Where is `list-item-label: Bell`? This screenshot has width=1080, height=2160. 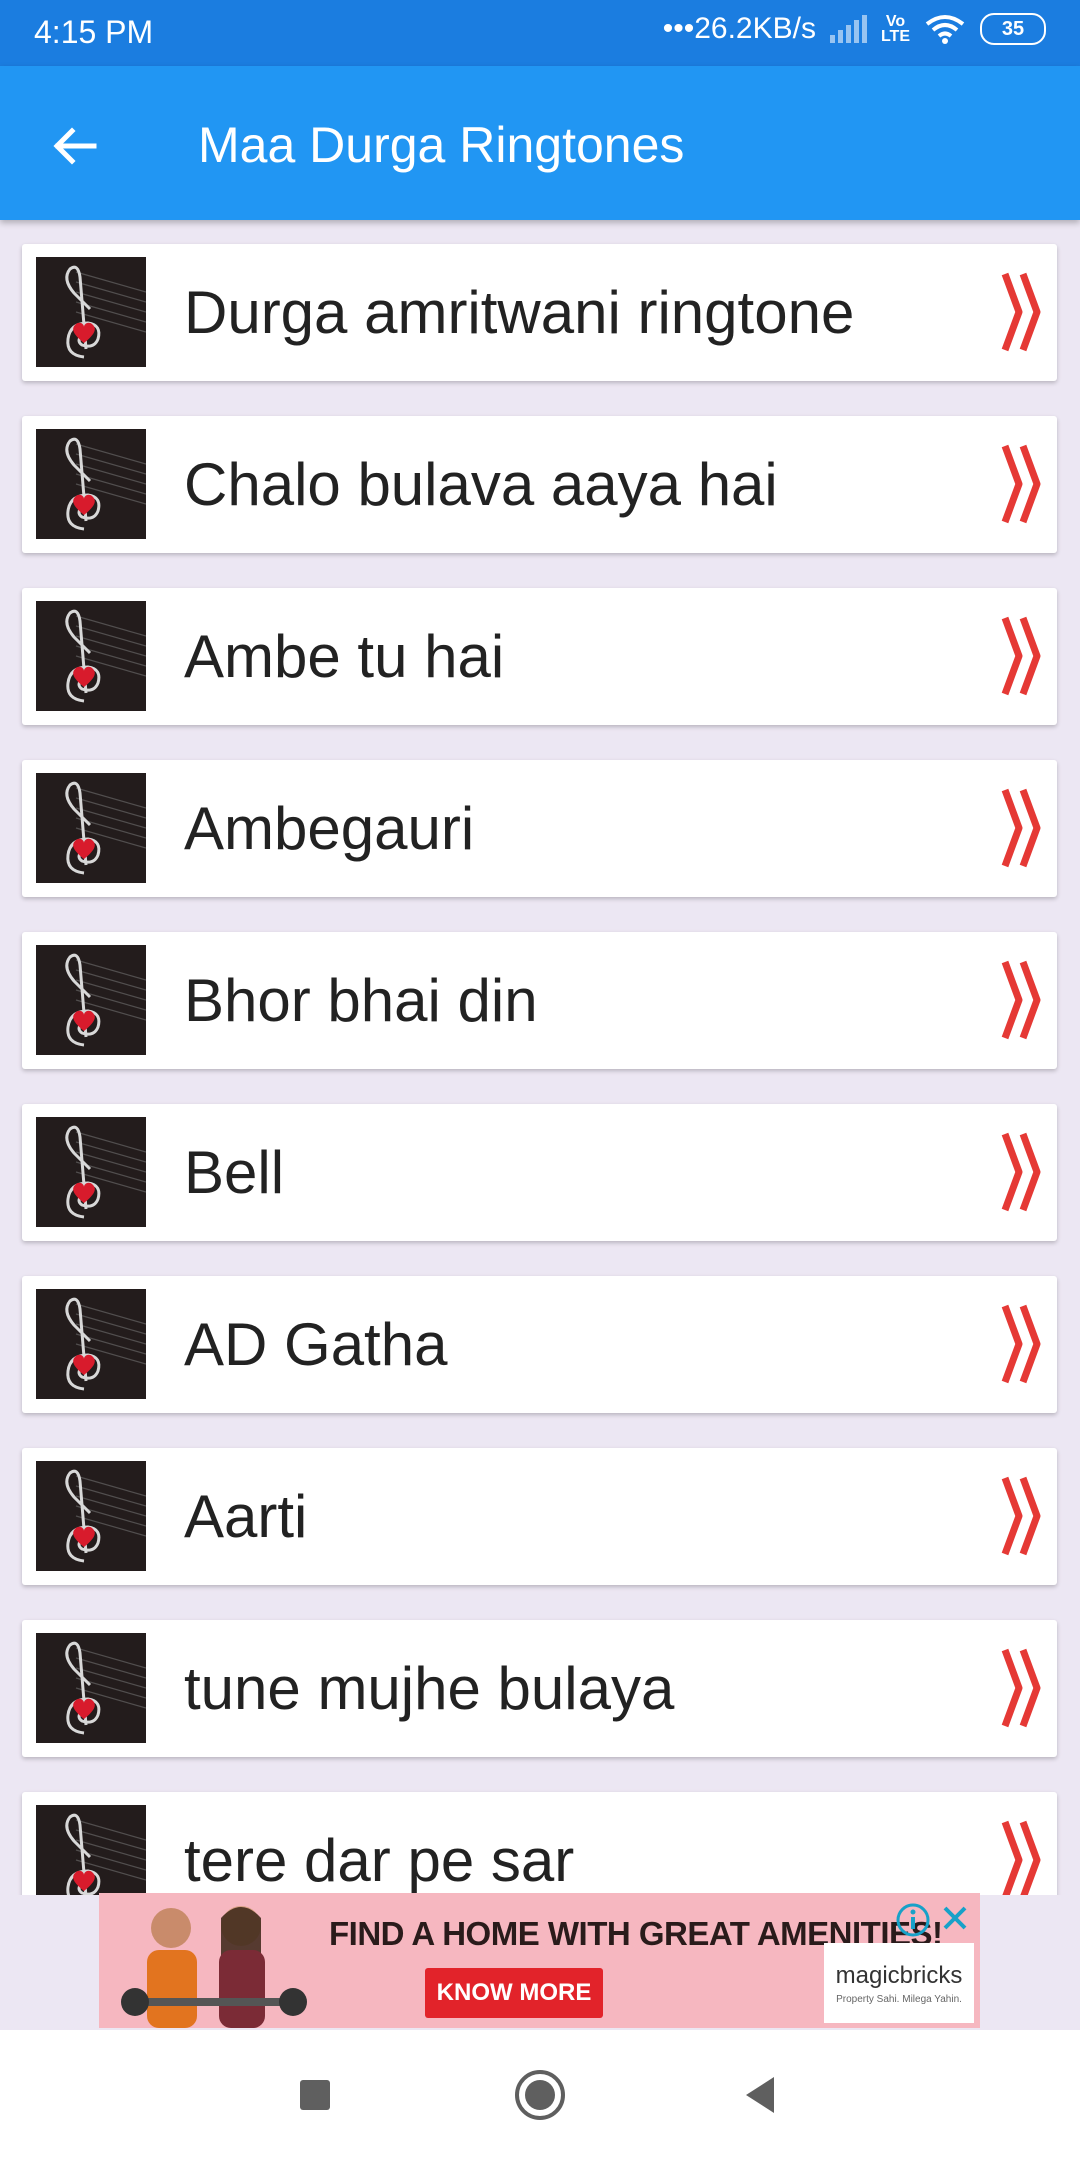 list-item-label: Bell is located at coordinates (234, 1172).